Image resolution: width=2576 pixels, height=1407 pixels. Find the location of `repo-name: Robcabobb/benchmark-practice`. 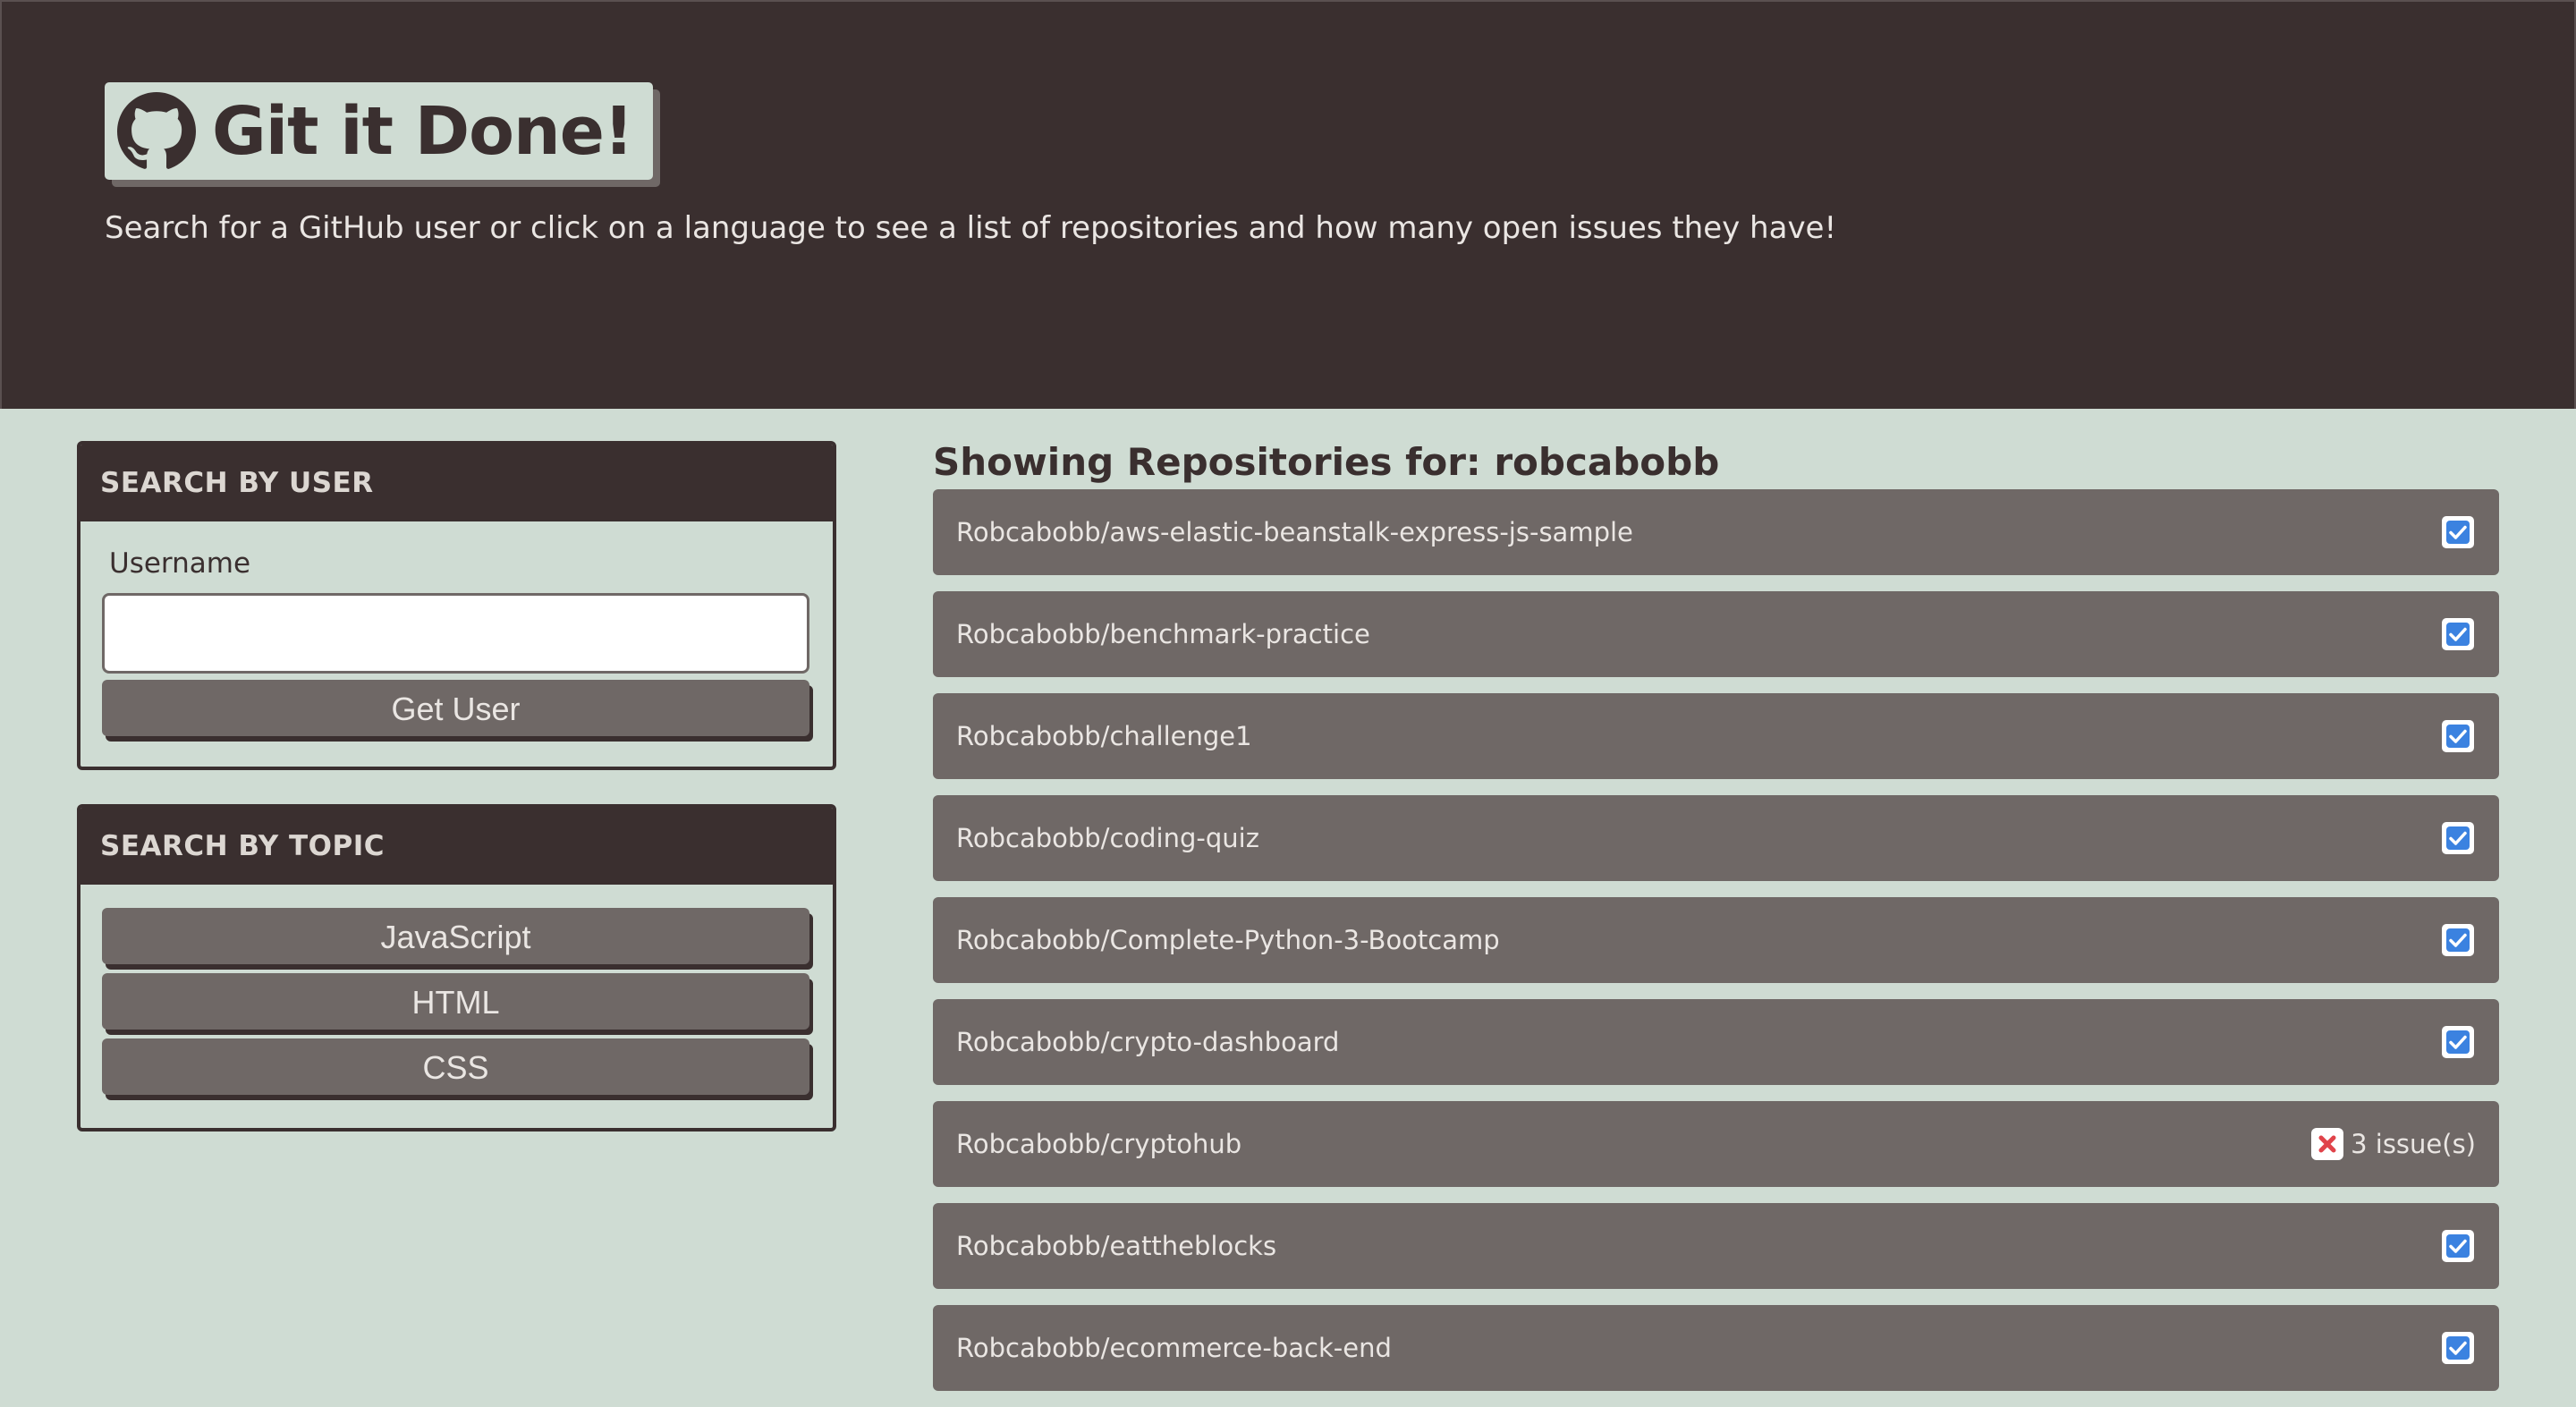

repo-name: Robcabobb/benchmark-practice is located at coordinates (1163, 634).